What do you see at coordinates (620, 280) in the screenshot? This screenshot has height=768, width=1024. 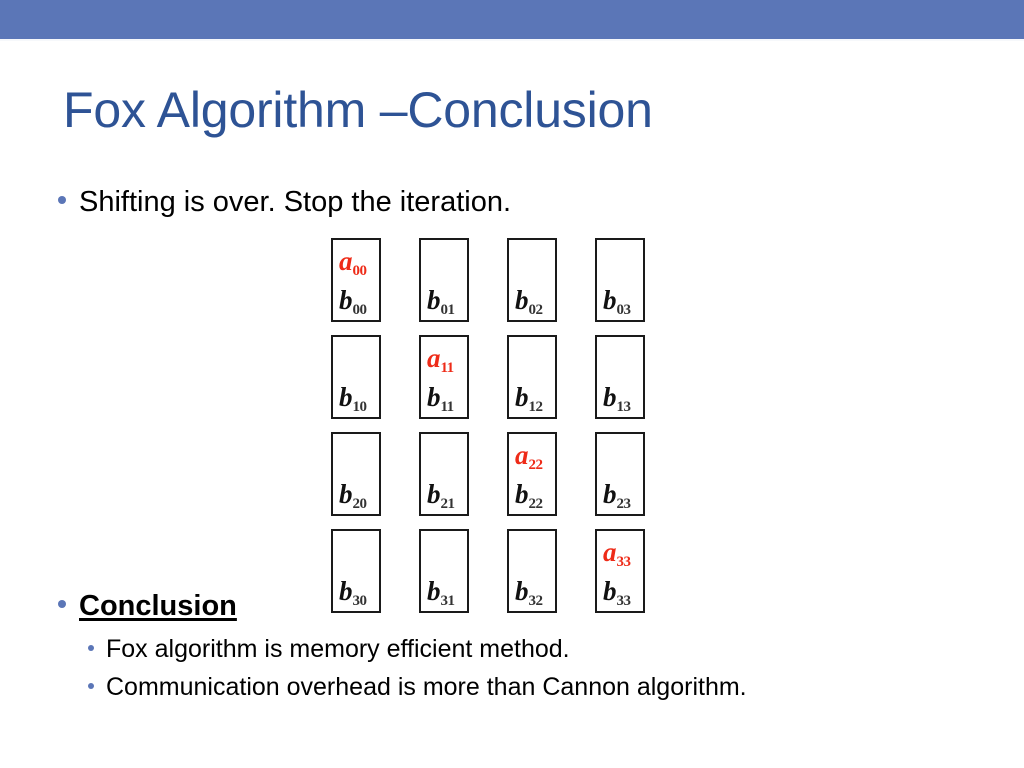 I see `matrix-cell-03: b03` at bounding box center [620, 280].